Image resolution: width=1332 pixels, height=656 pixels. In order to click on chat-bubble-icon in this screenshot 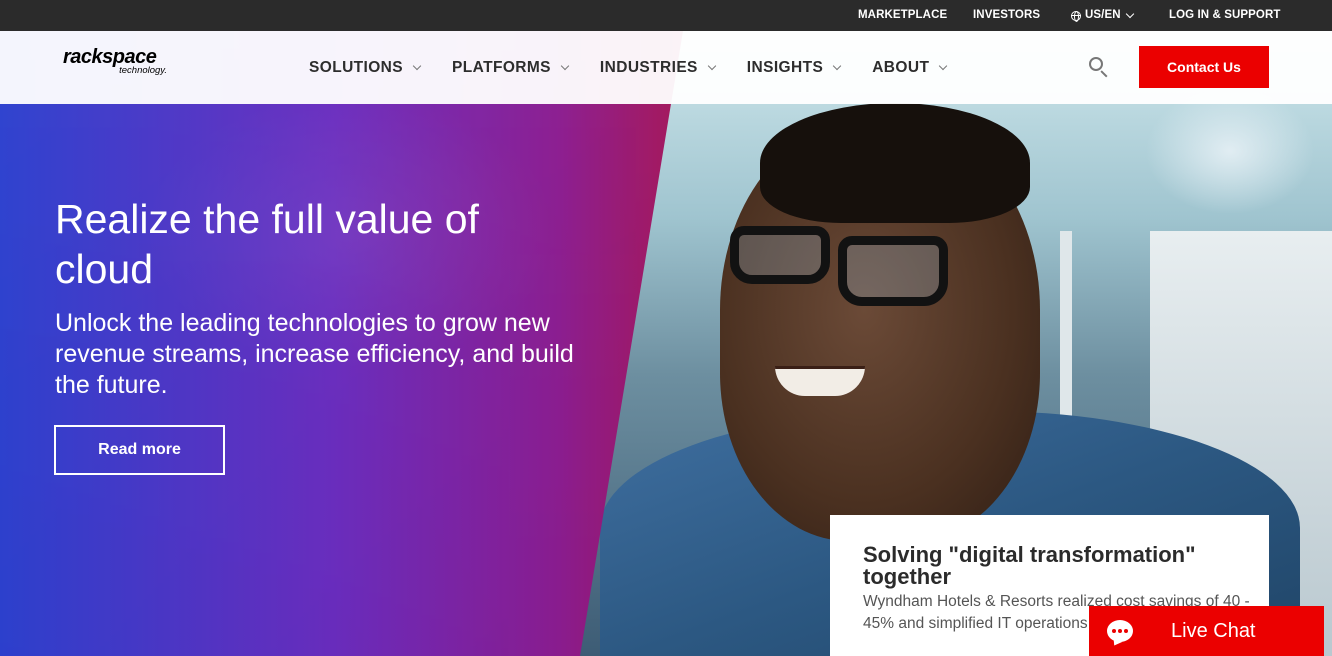, I will do `click(1120, 631)`.